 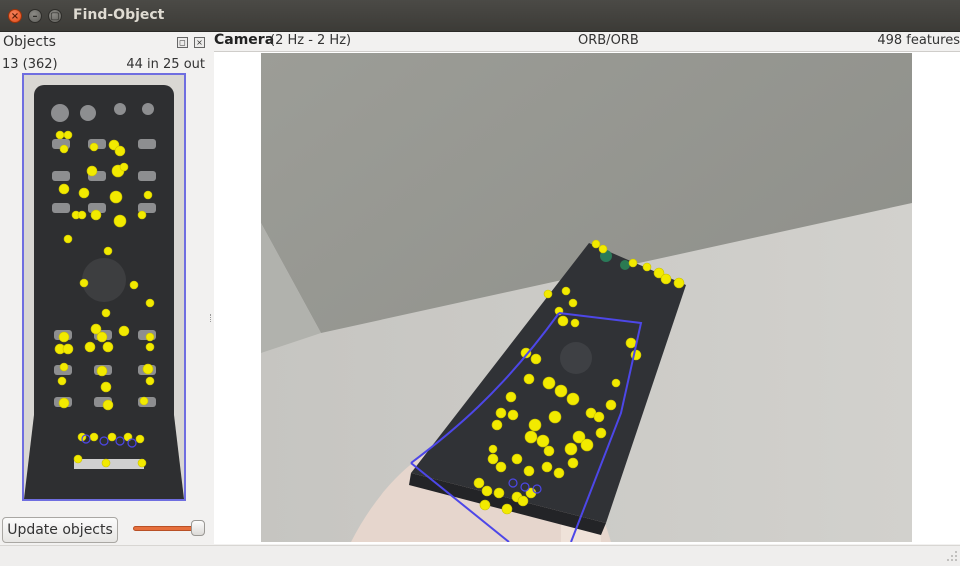 What do you see at coordinates (198, 528) in the screenshot?
I see `threshold-slider-handle` at bounding box center [198, 528].